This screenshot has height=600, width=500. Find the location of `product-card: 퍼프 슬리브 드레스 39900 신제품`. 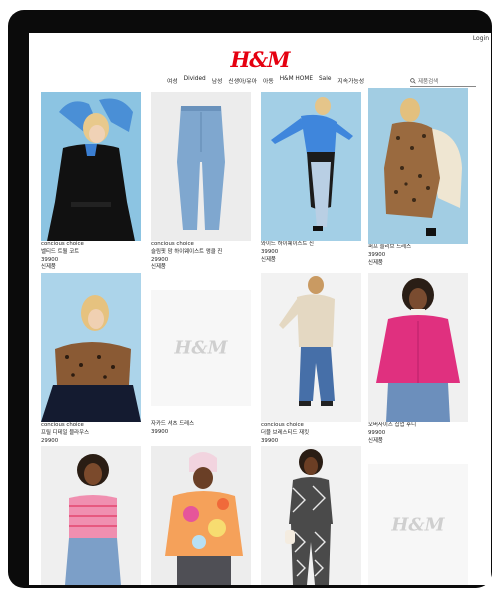

product-card: 퍼프 슬리브 드레스 39900 신제품 is located at coordinates (418, 177).